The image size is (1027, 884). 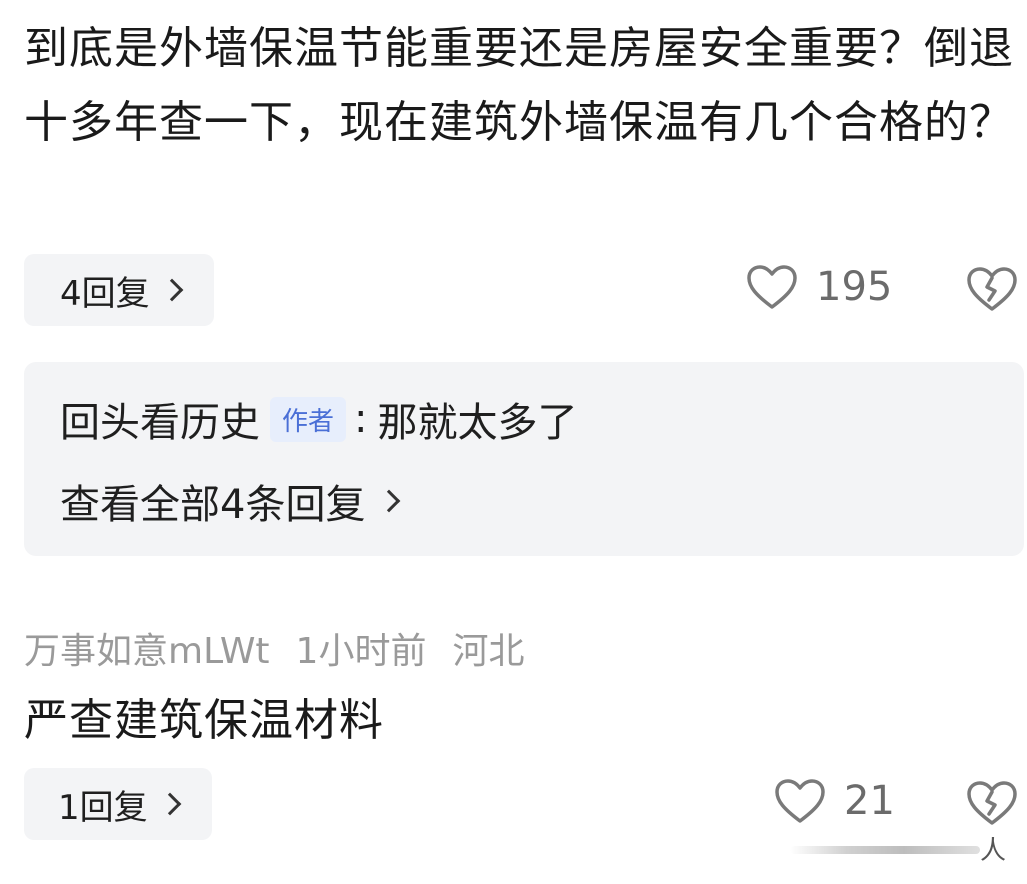 What do you see at coordinates (213, 505) in the screenshot?
I see `view-all-label: 查看全部4条回复` at bounding box center [213, 505].